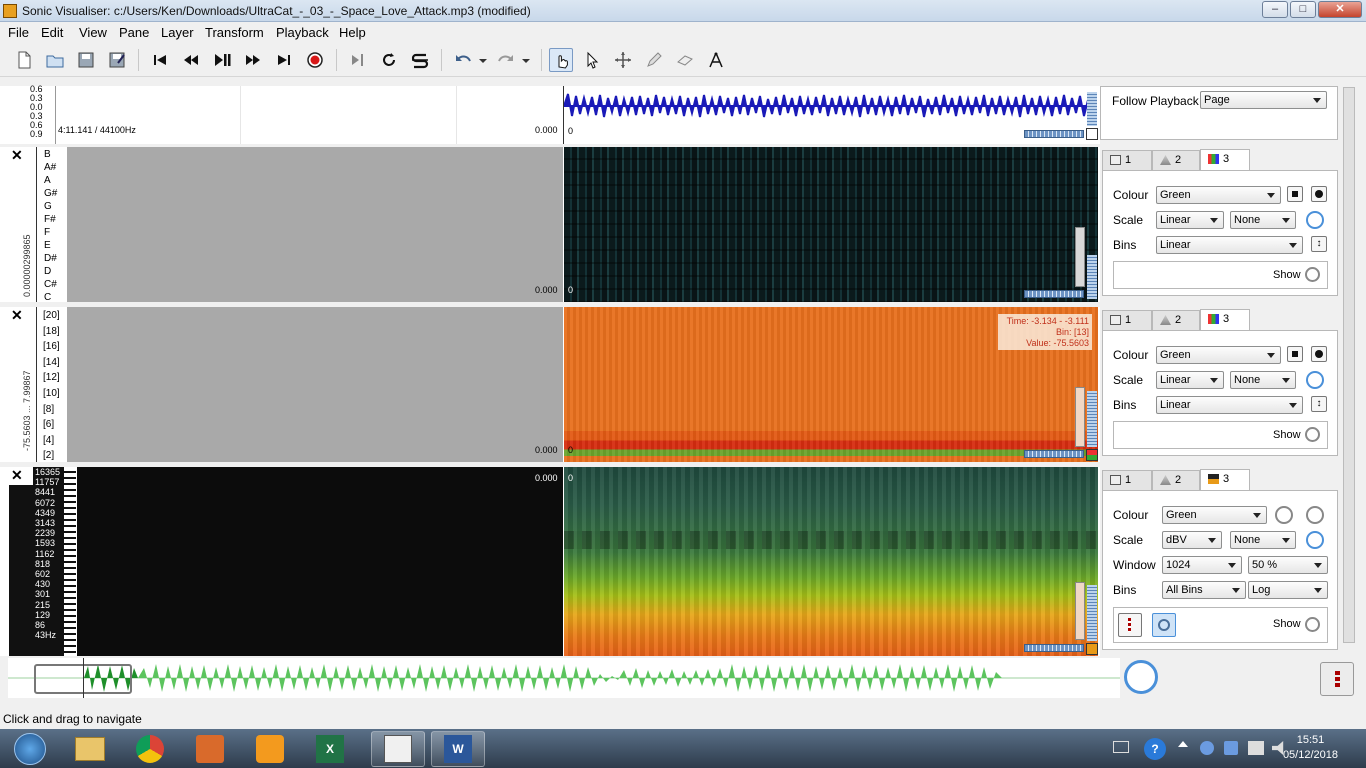 The image size is (1366, 768). Describe the element at coordinates (177, 32) in the screenshot. I see `menu-layer: Layer` at that location.